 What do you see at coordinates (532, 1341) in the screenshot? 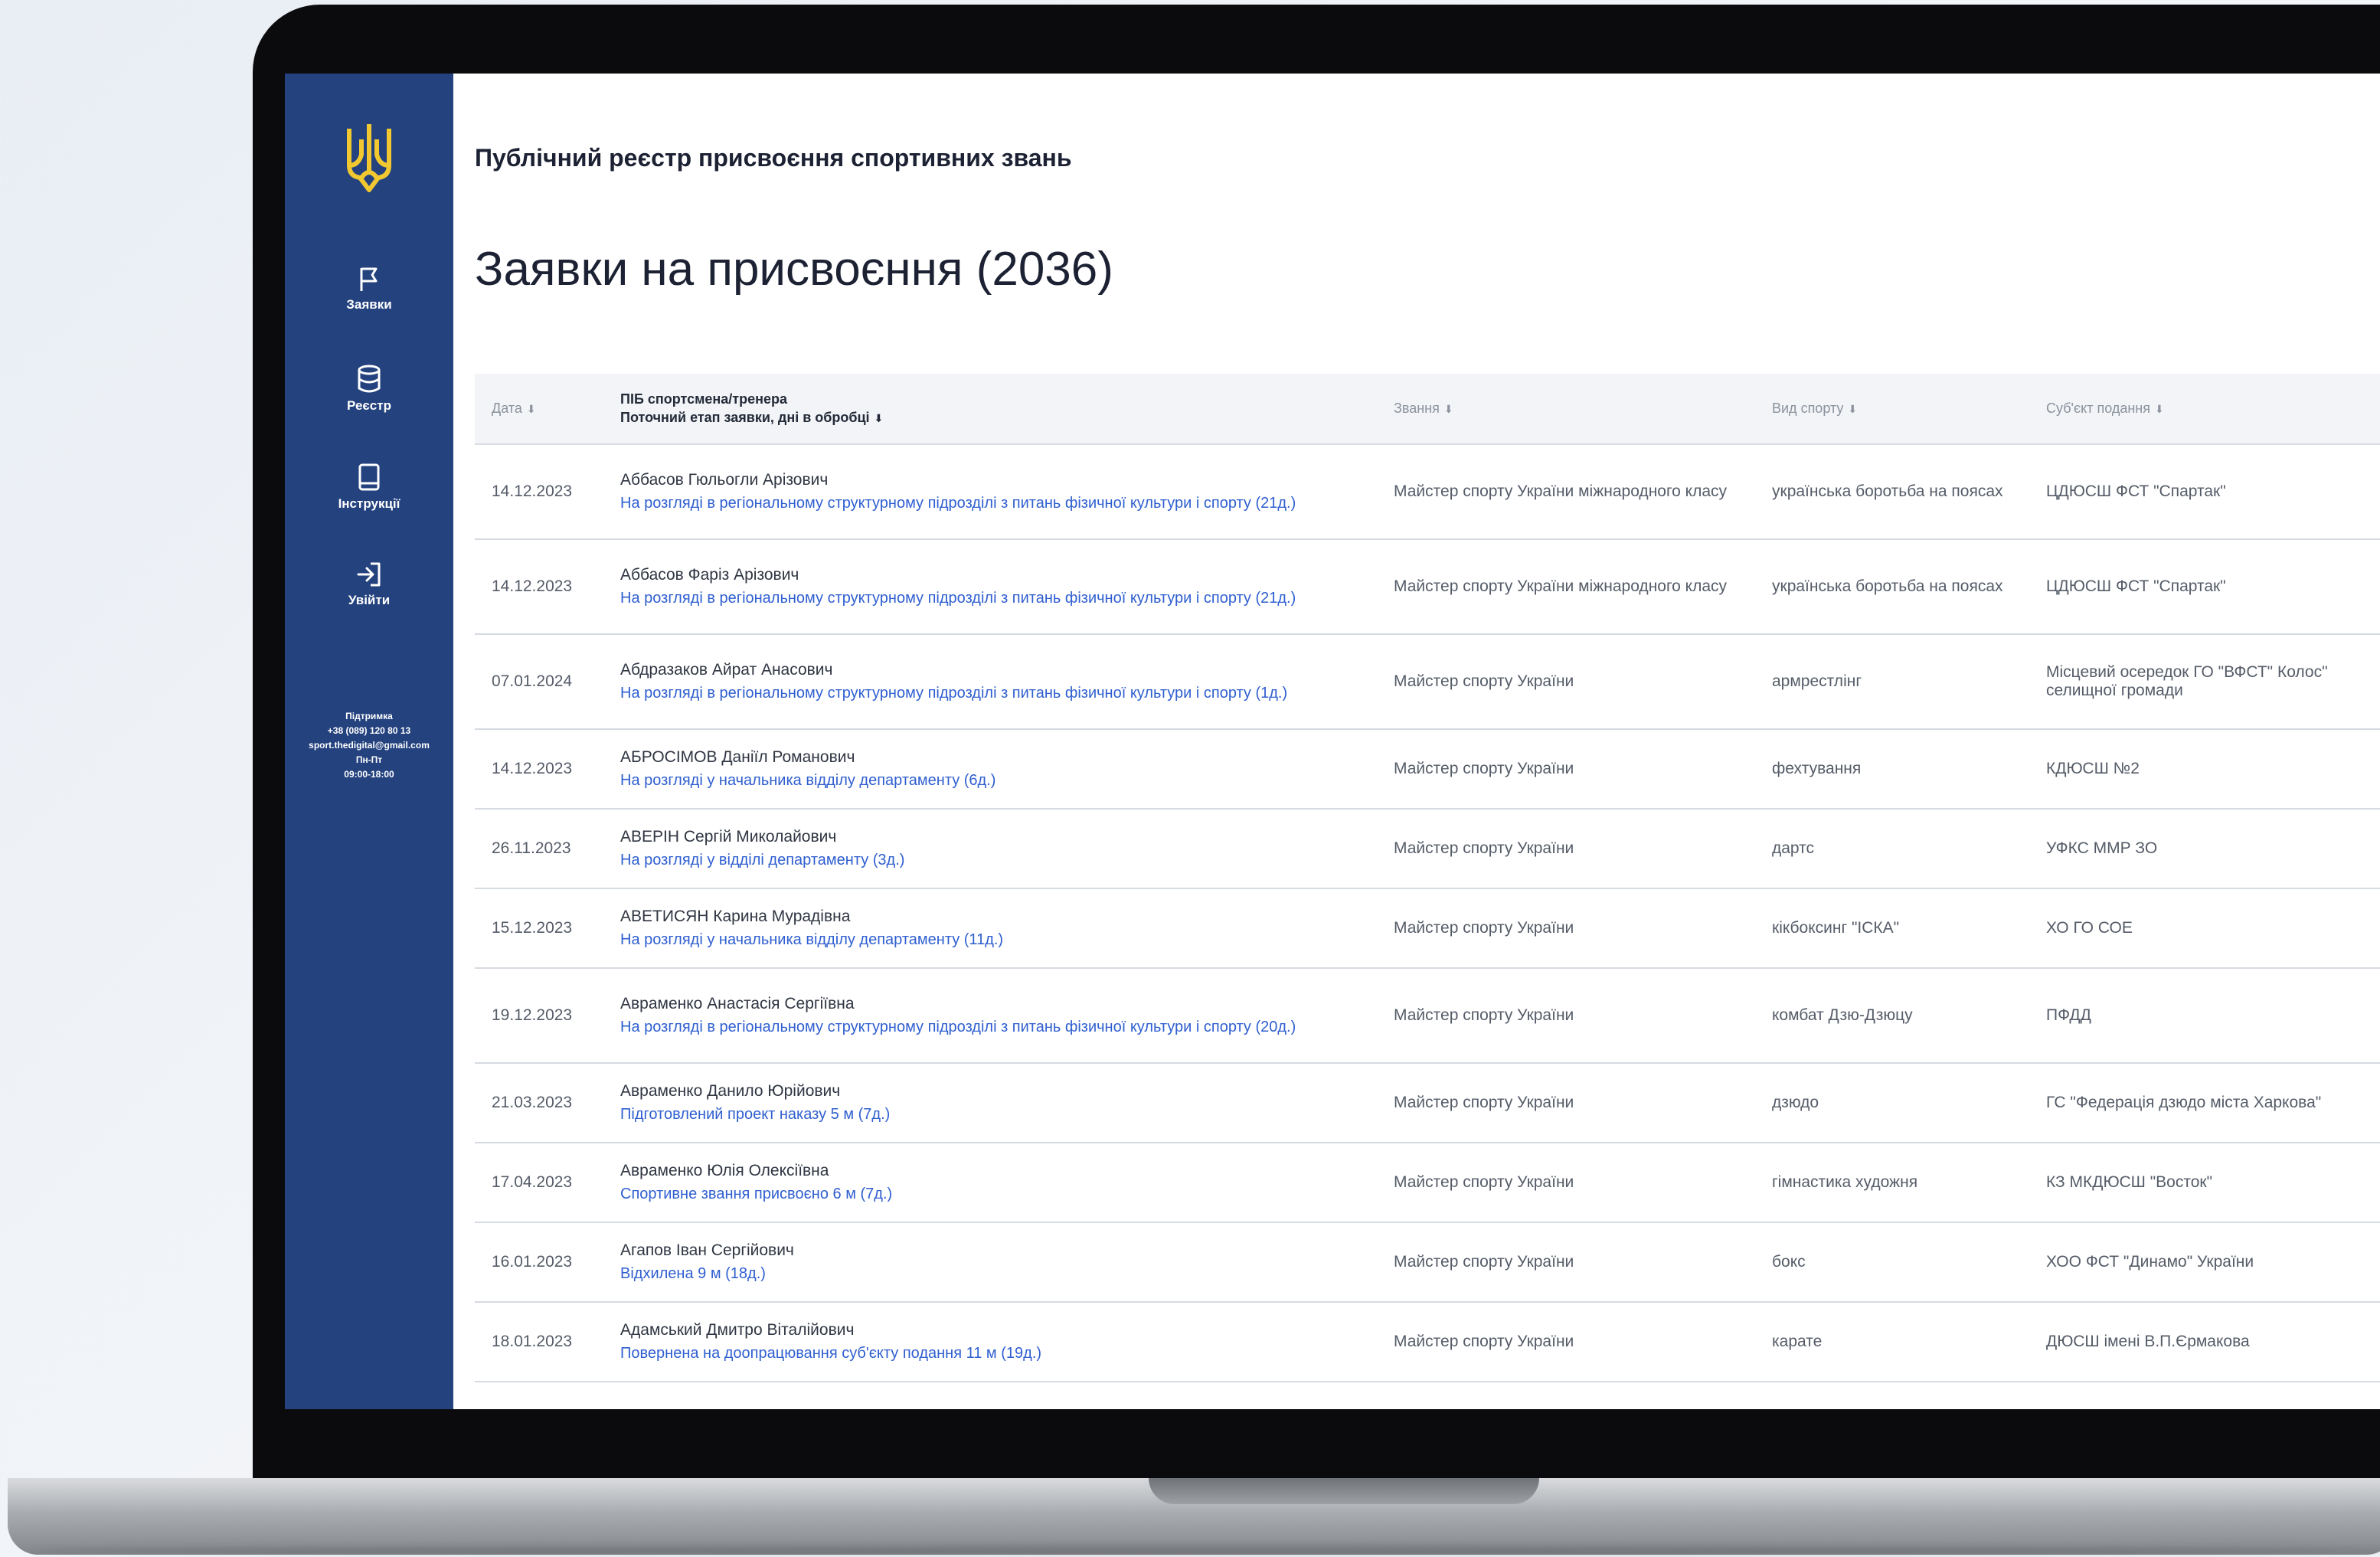
I see `cell-date: 18.01.2023` at bounding box center [532, 1341].